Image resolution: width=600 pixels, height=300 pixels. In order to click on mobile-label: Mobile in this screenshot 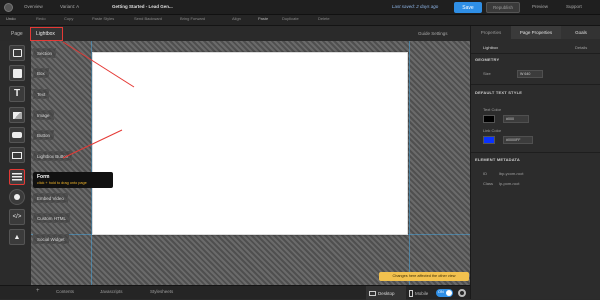, I will do `click(422, 293)`.